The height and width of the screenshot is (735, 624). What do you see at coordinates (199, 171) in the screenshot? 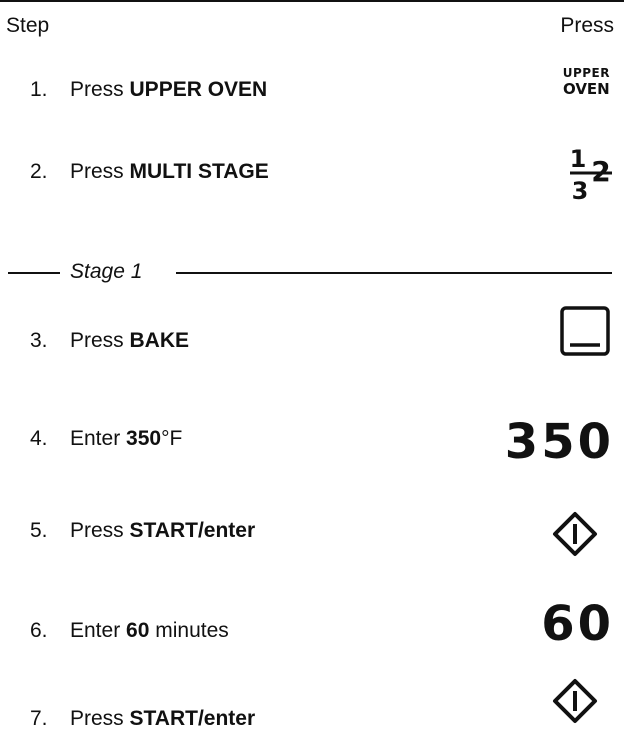
I see `step-emphasis: MULTI STAGE` at bounding box center [199, 171].